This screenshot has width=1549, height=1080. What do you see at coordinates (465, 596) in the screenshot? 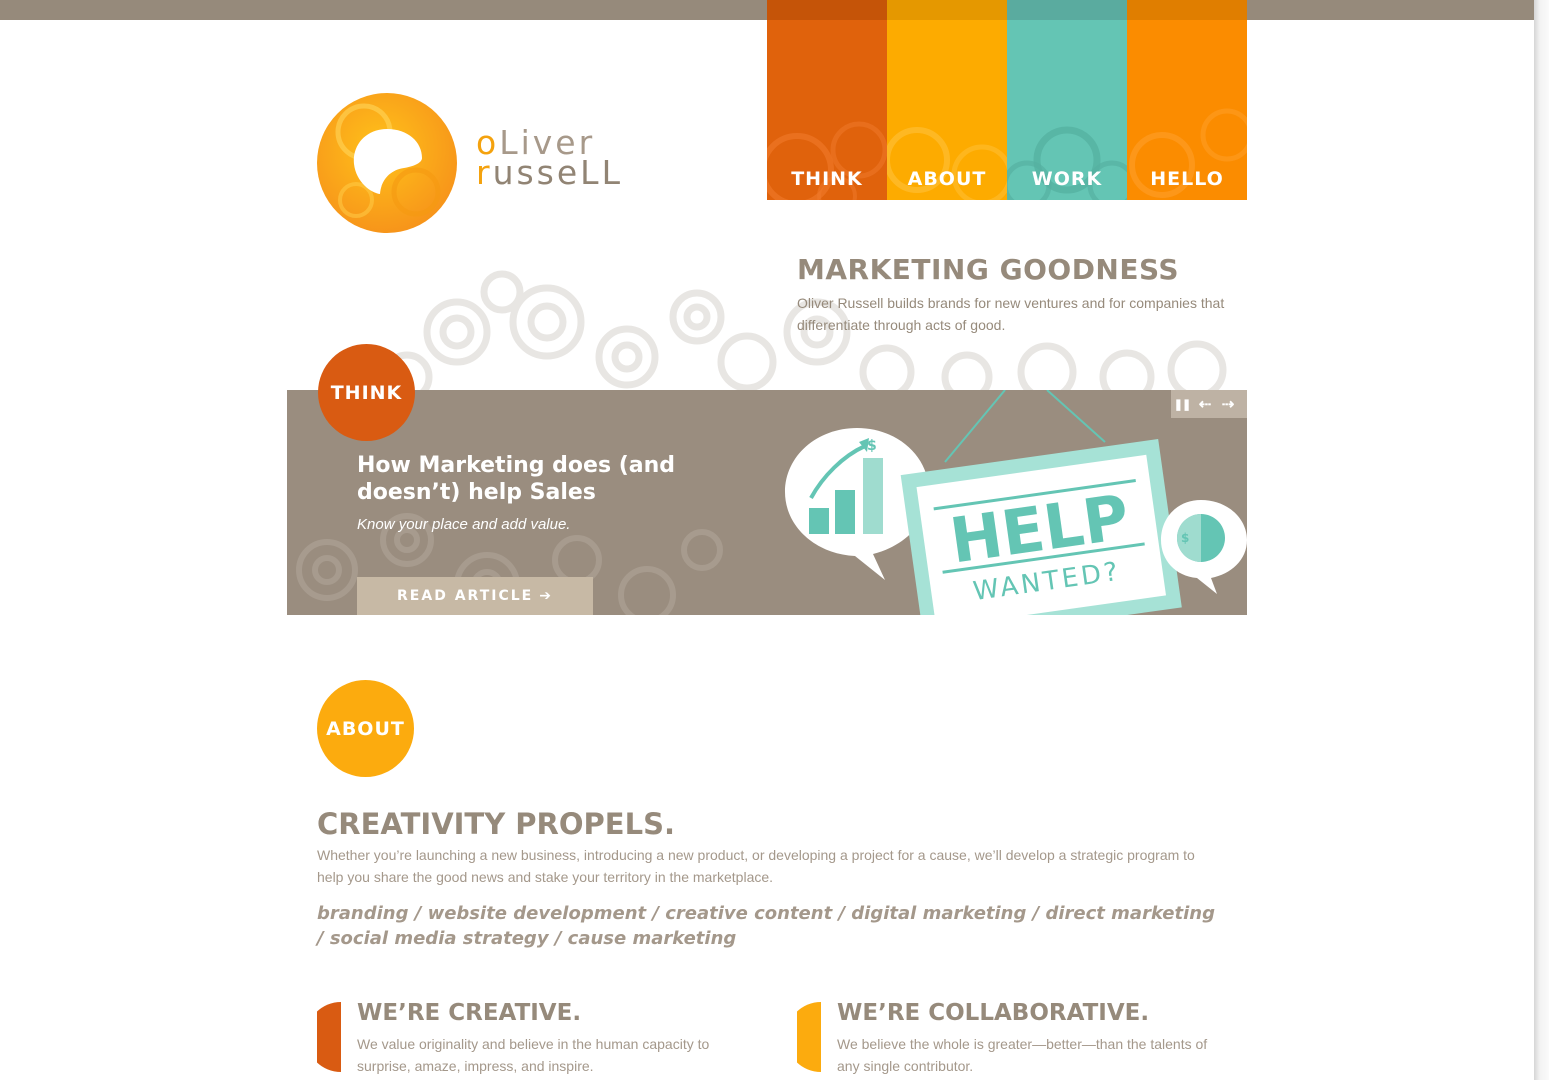
I see `read-article-label: READ ARTICLE` at bounding box center [465, 596].